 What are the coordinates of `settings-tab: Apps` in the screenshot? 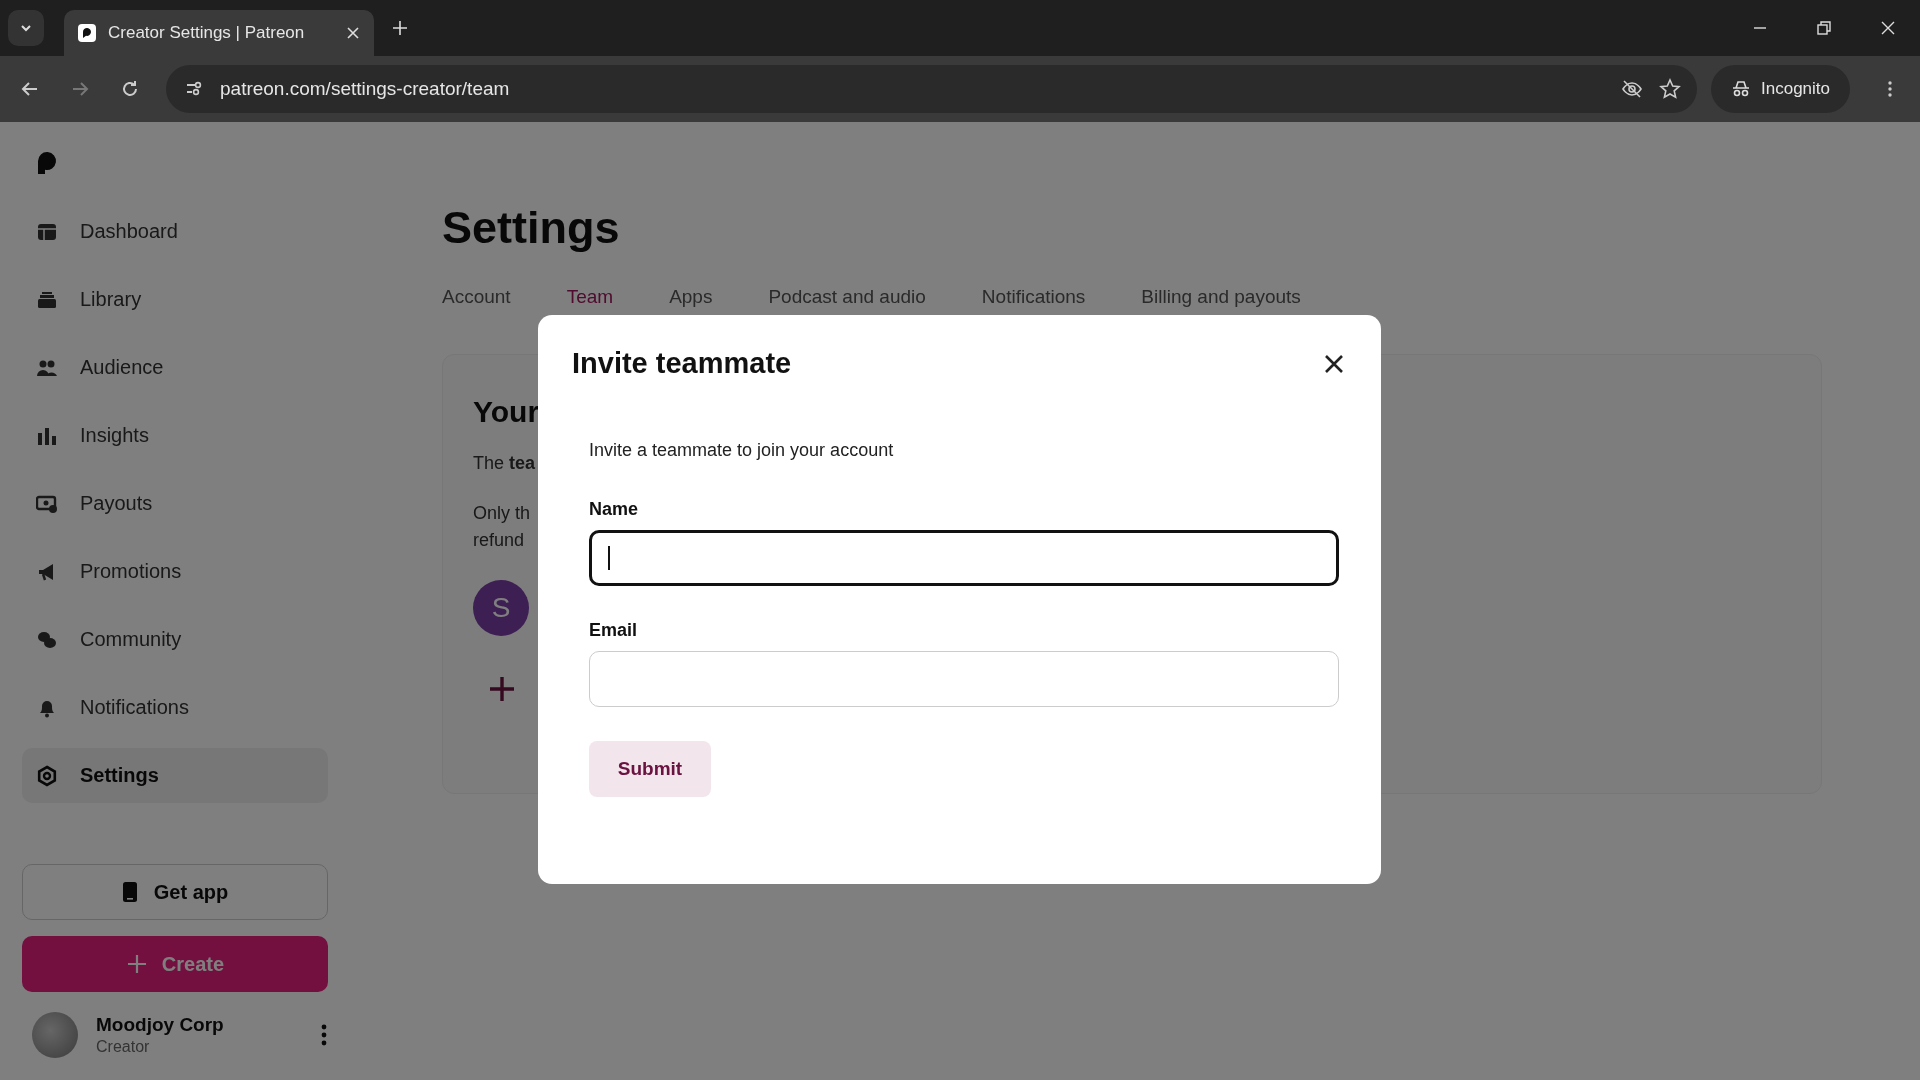 It's located at (691, 297).